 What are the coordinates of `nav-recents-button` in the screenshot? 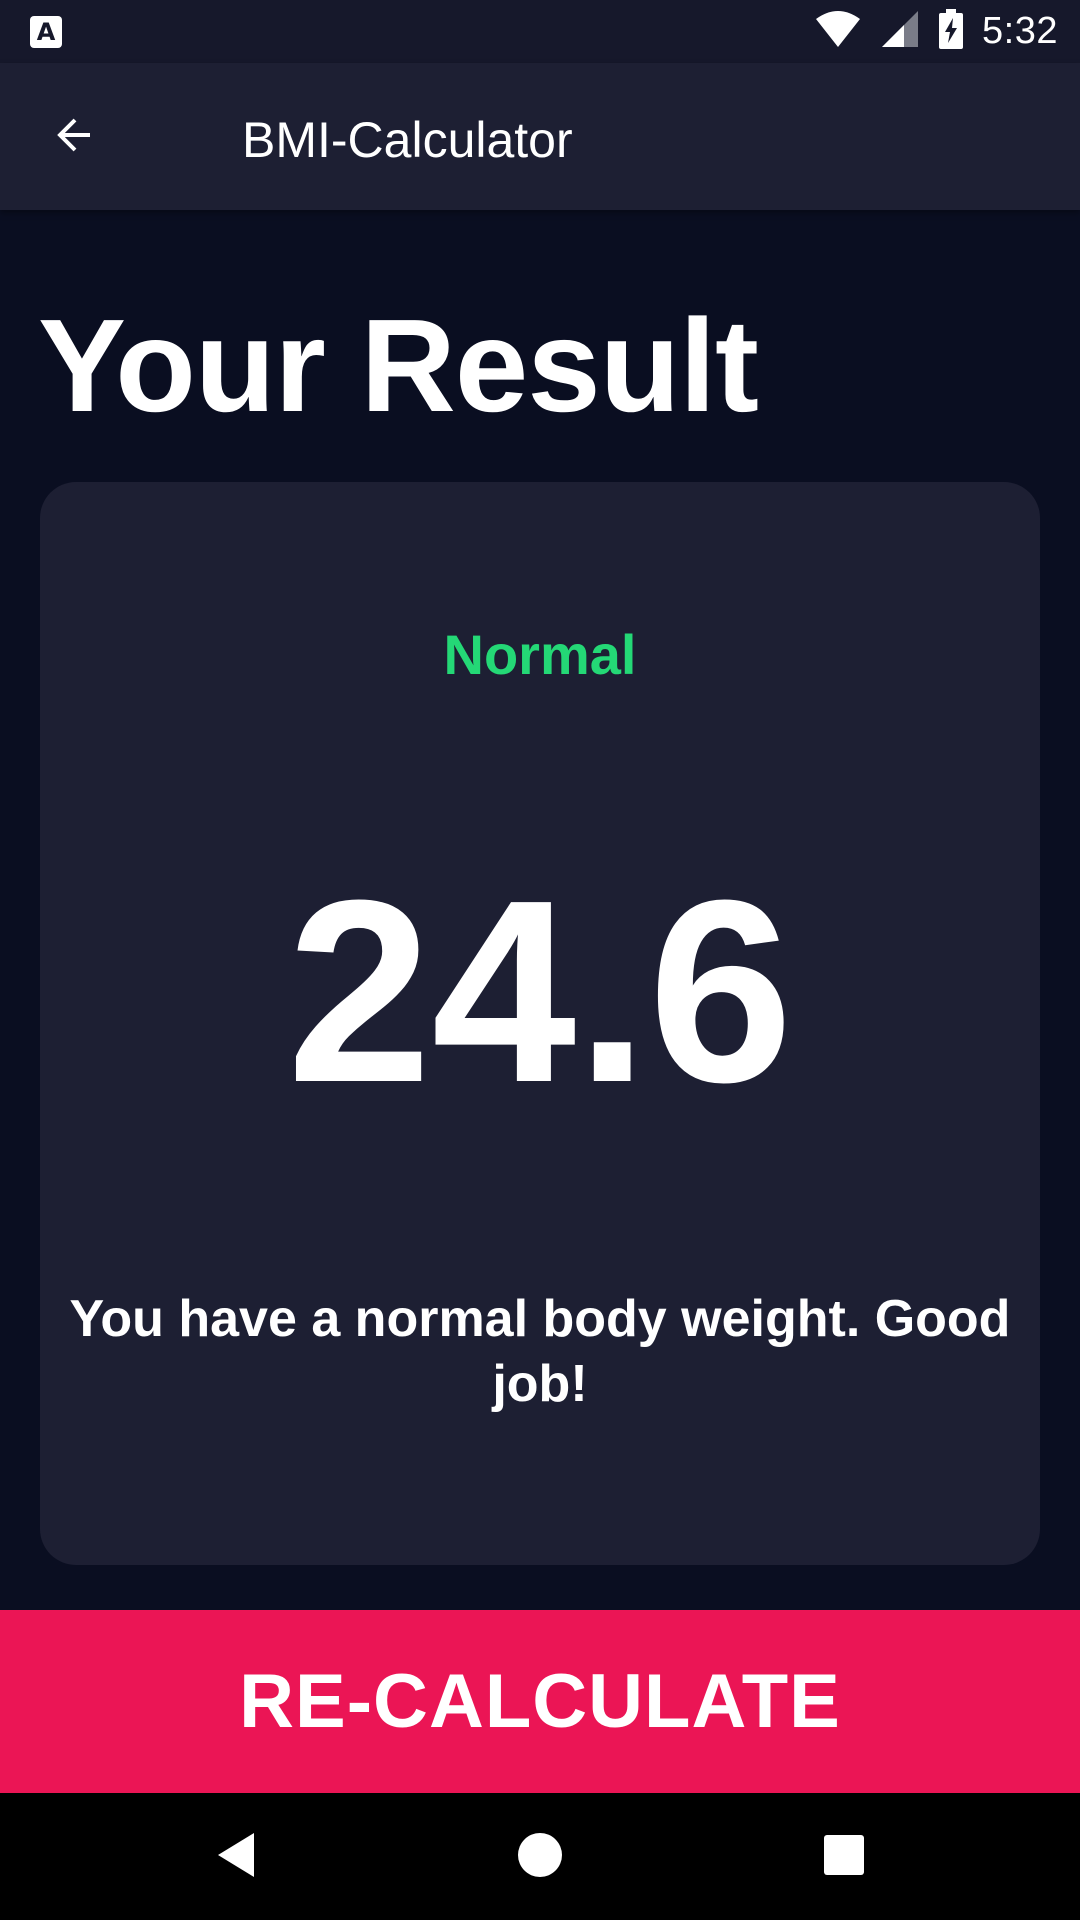 It's located at (844, 1857).